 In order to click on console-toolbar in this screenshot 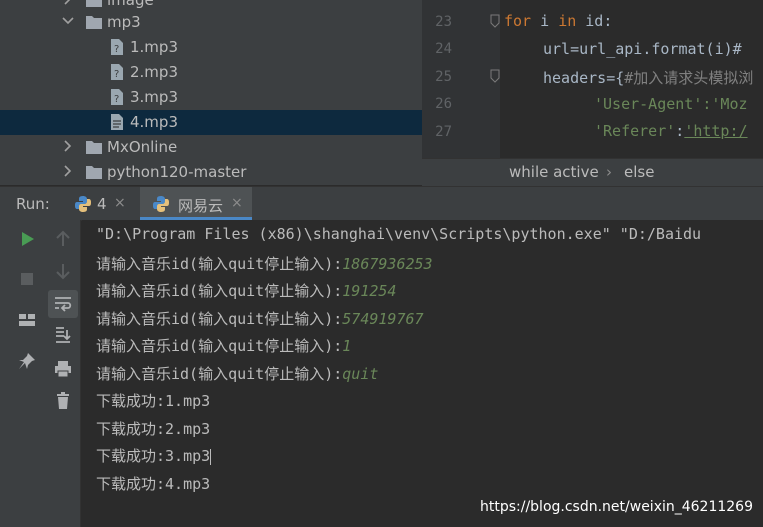, I will do `click(63, 373)`.